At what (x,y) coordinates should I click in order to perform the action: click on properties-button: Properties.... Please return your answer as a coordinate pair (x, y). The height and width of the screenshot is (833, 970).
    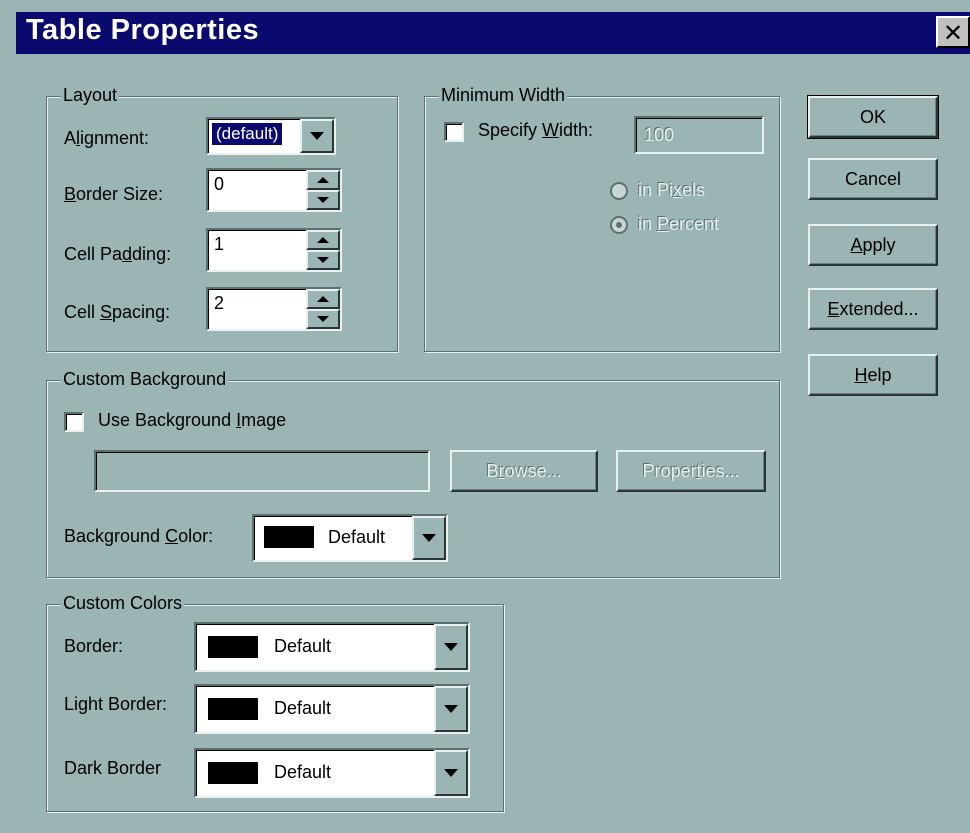
    Looking at the image, I should click on (691, 471).